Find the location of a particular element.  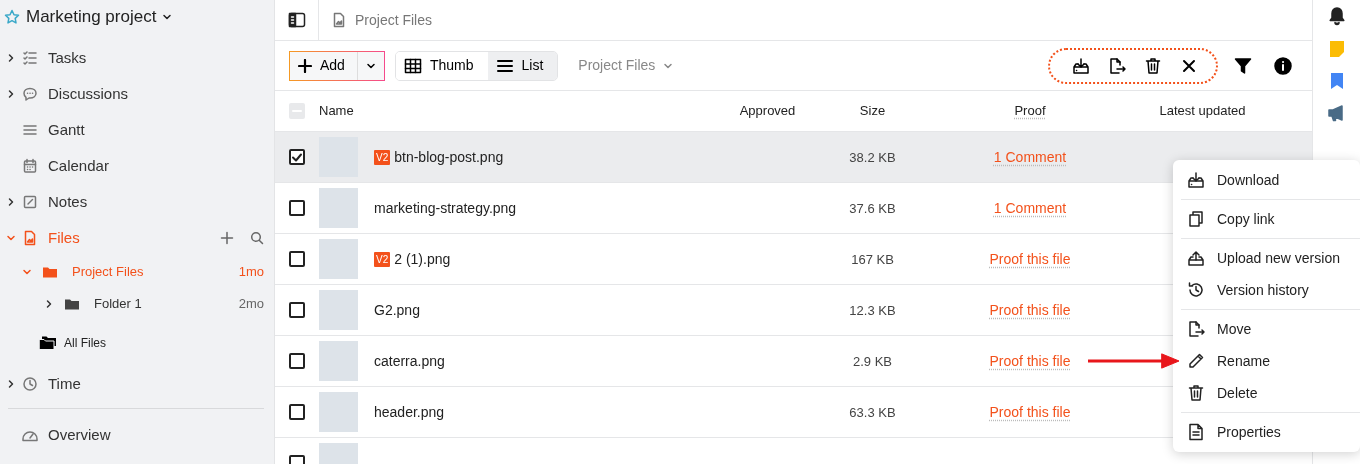

menu-item: Upload new version is located at coordinates (1270, 258).